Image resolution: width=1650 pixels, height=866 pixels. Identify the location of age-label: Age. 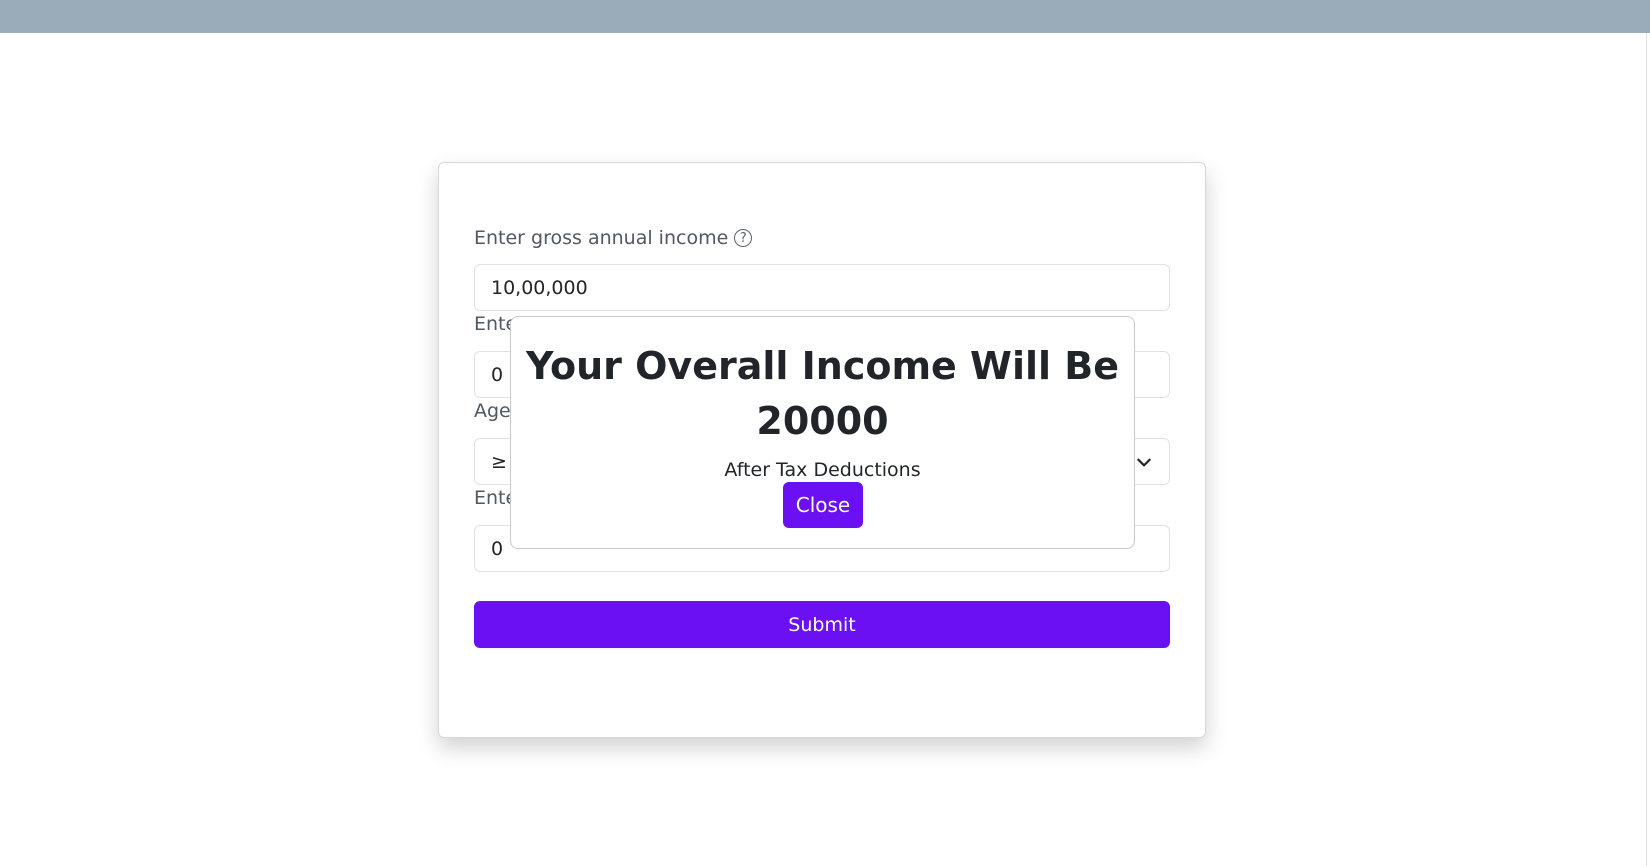
(492, 411).